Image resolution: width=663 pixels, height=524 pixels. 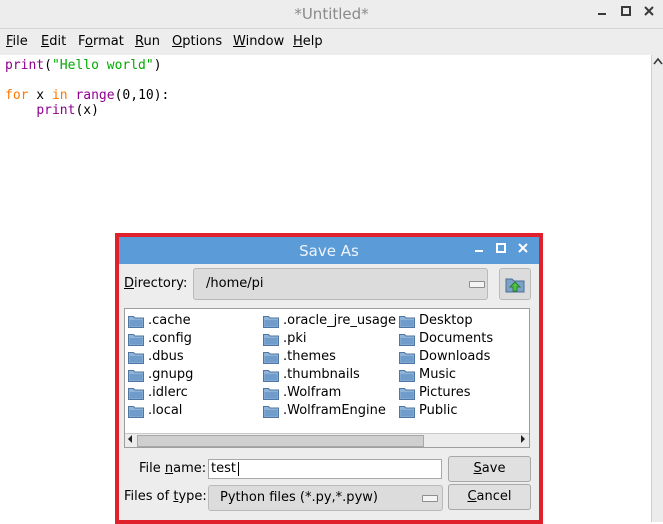 I want to click on menu-window: Window, so click(x=258, y=41).